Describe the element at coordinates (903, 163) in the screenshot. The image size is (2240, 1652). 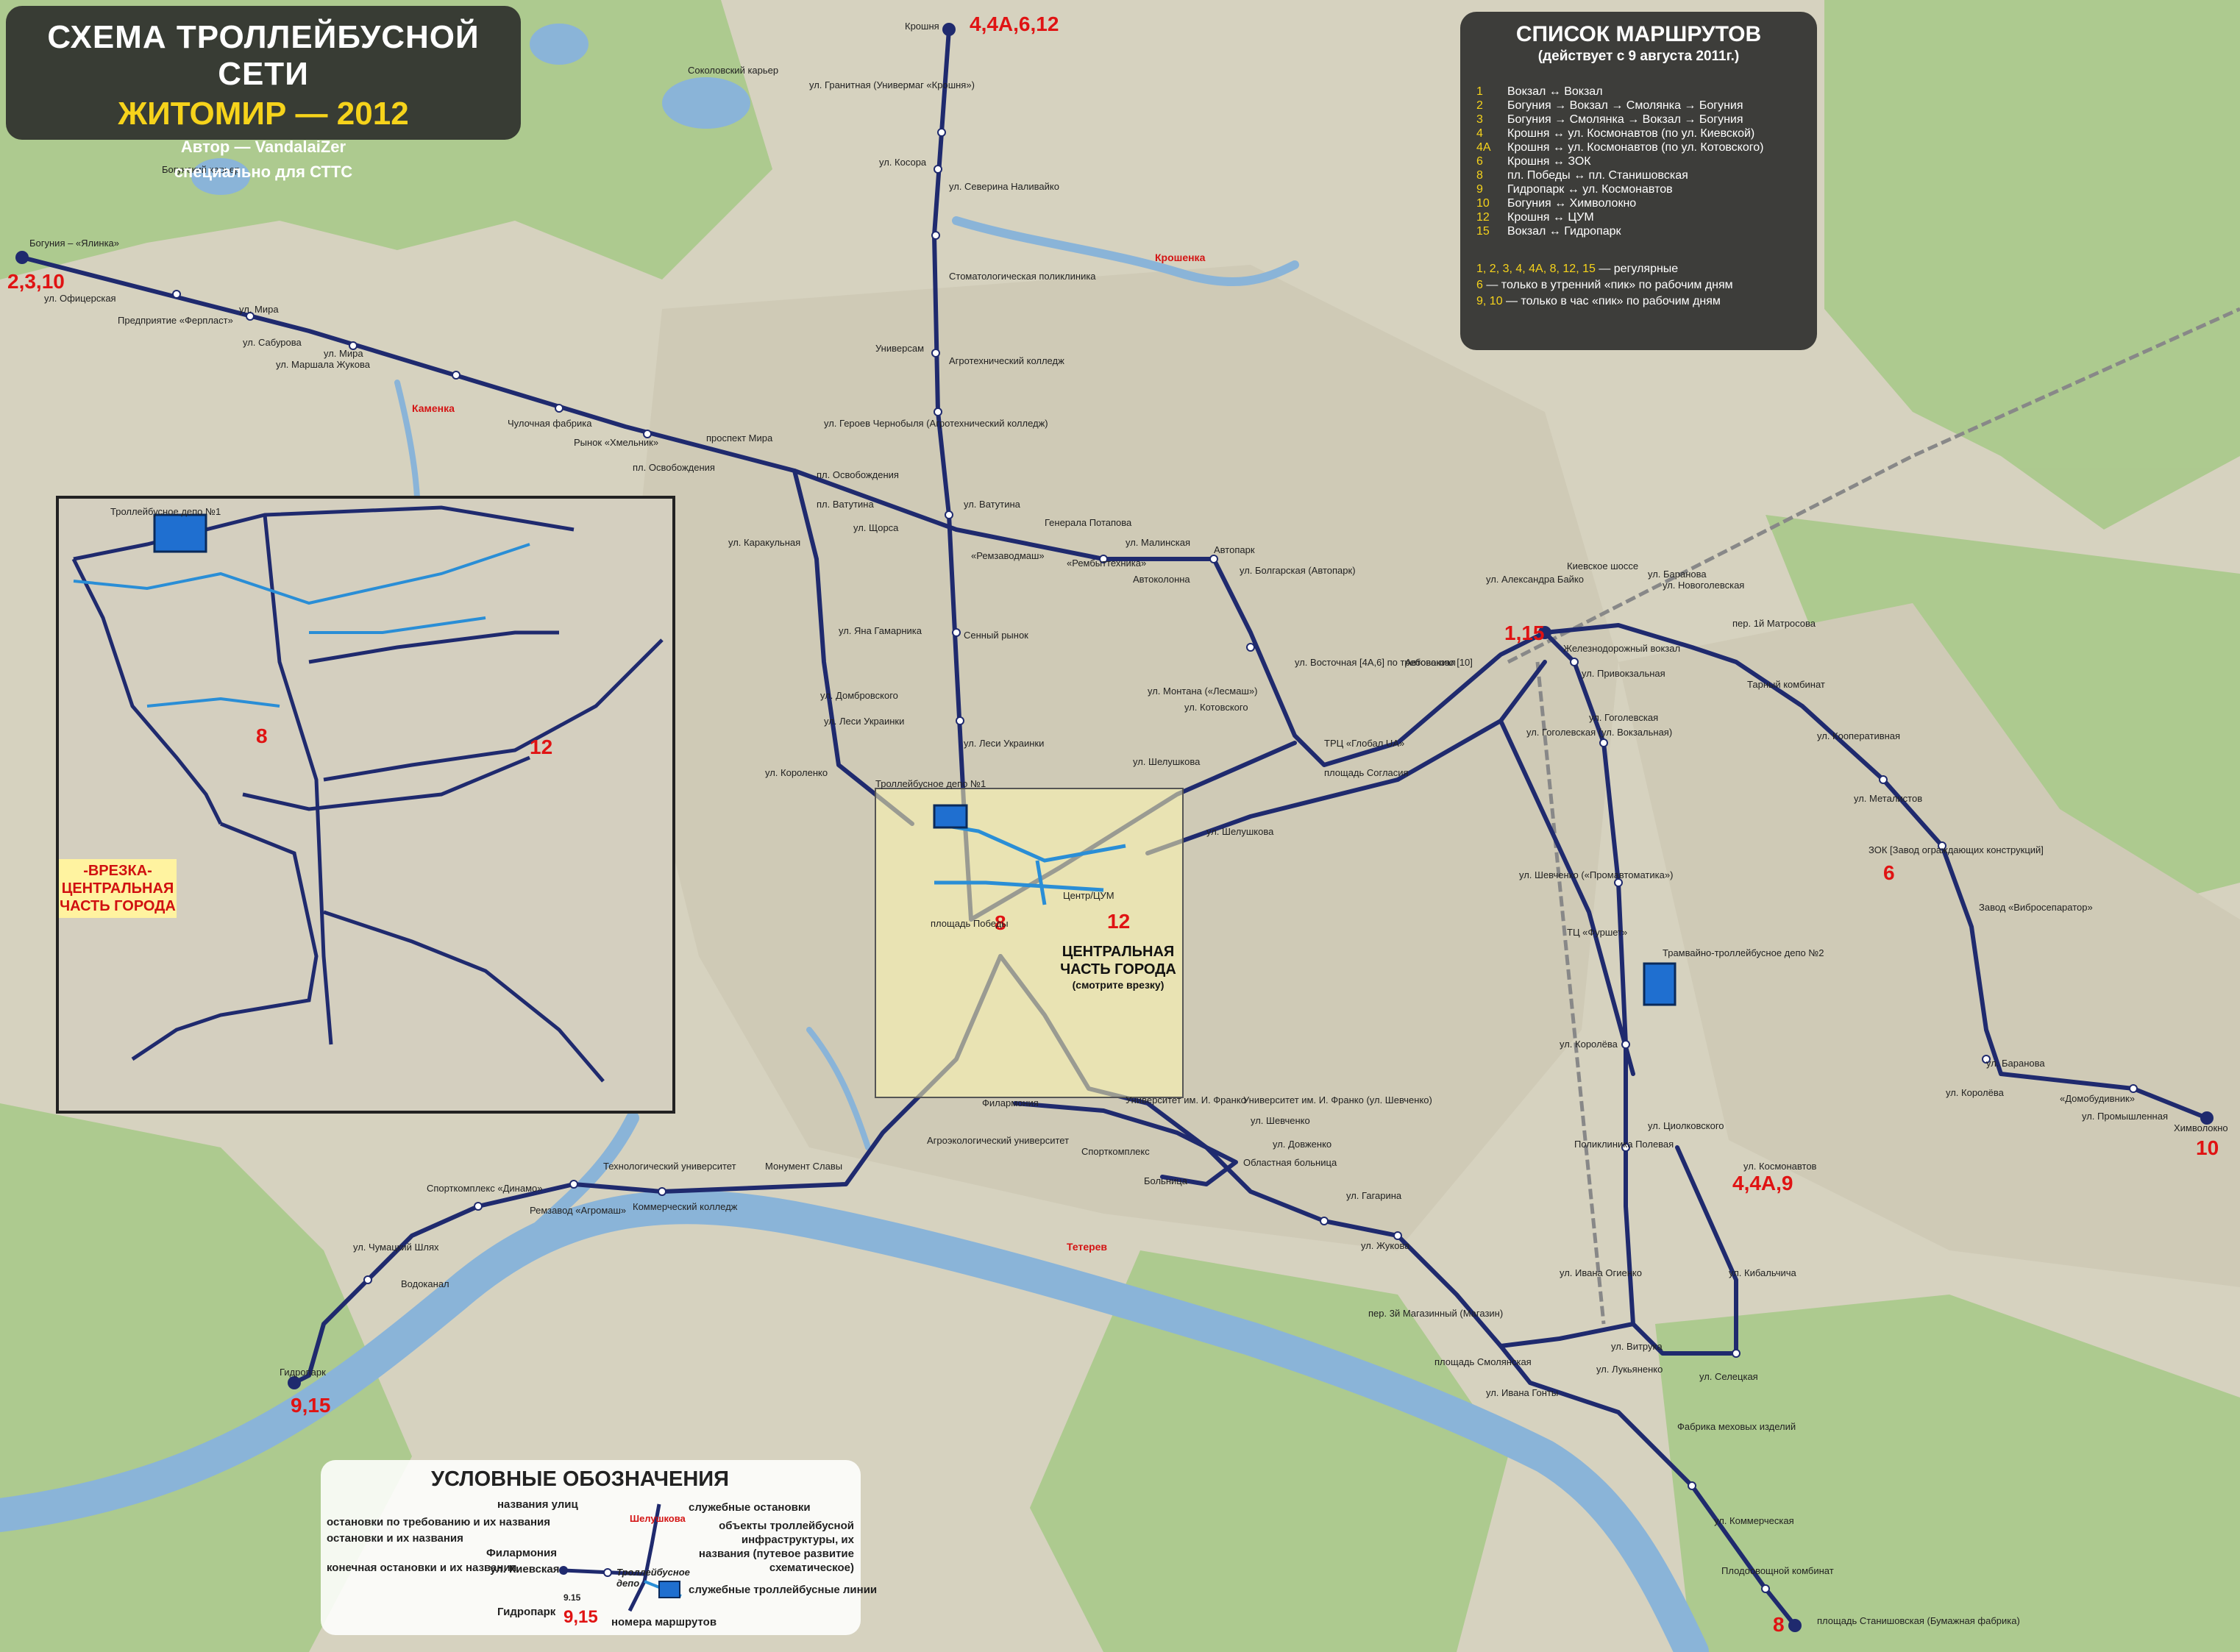
I see `svg-text: ул. Косора` at that location.